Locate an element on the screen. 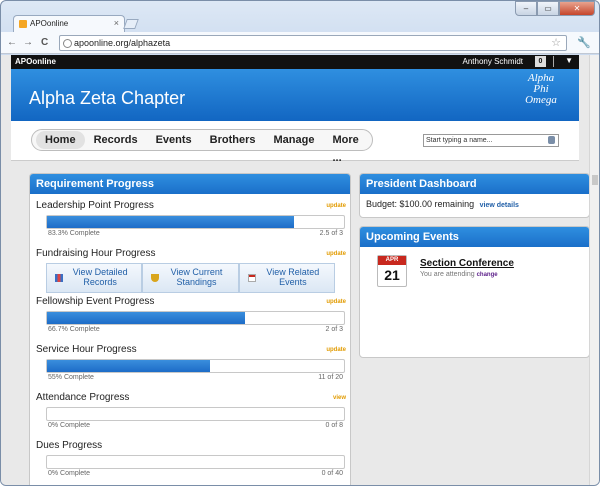  requirement-title: Requirement Progress is located at coordinates (190, 184).